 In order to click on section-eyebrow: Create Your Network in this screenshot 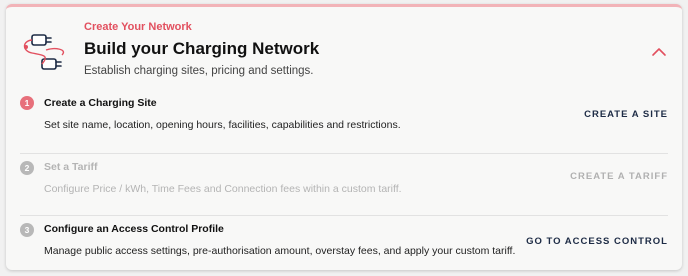, I will do `click(138, 27)`.